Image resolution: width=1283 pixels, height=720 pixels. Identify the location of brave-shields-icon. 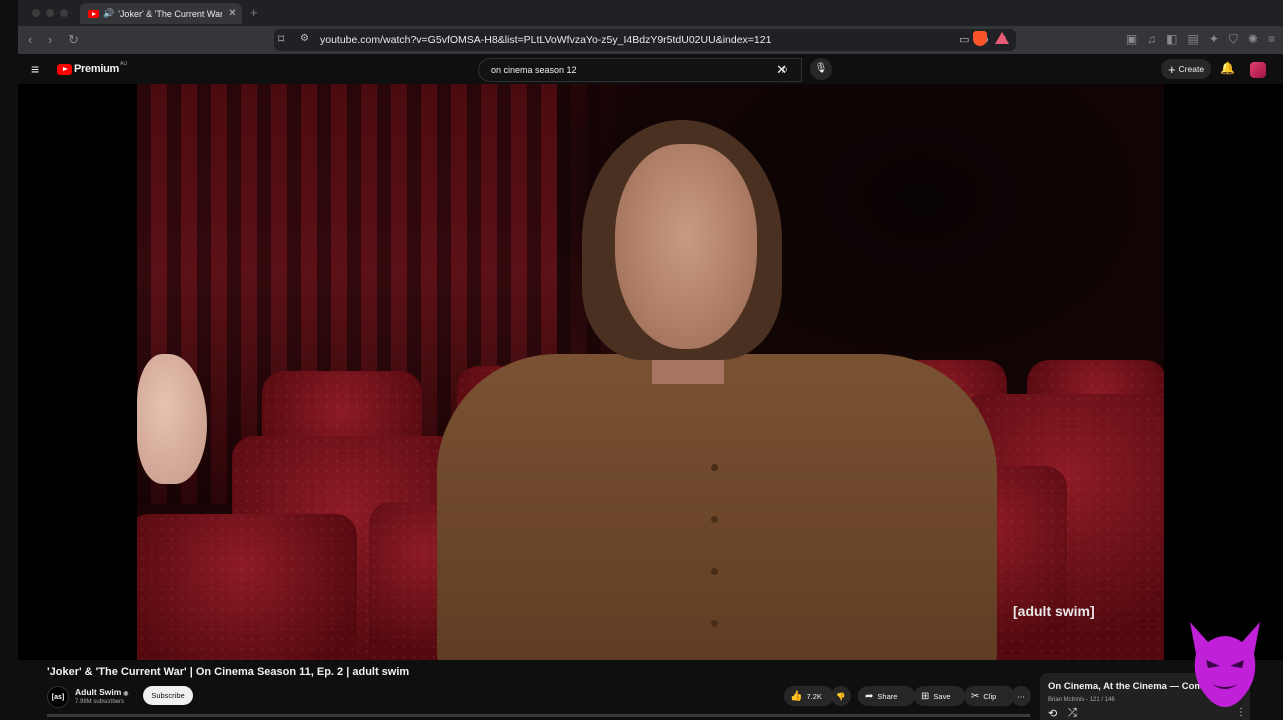
(980, 38).